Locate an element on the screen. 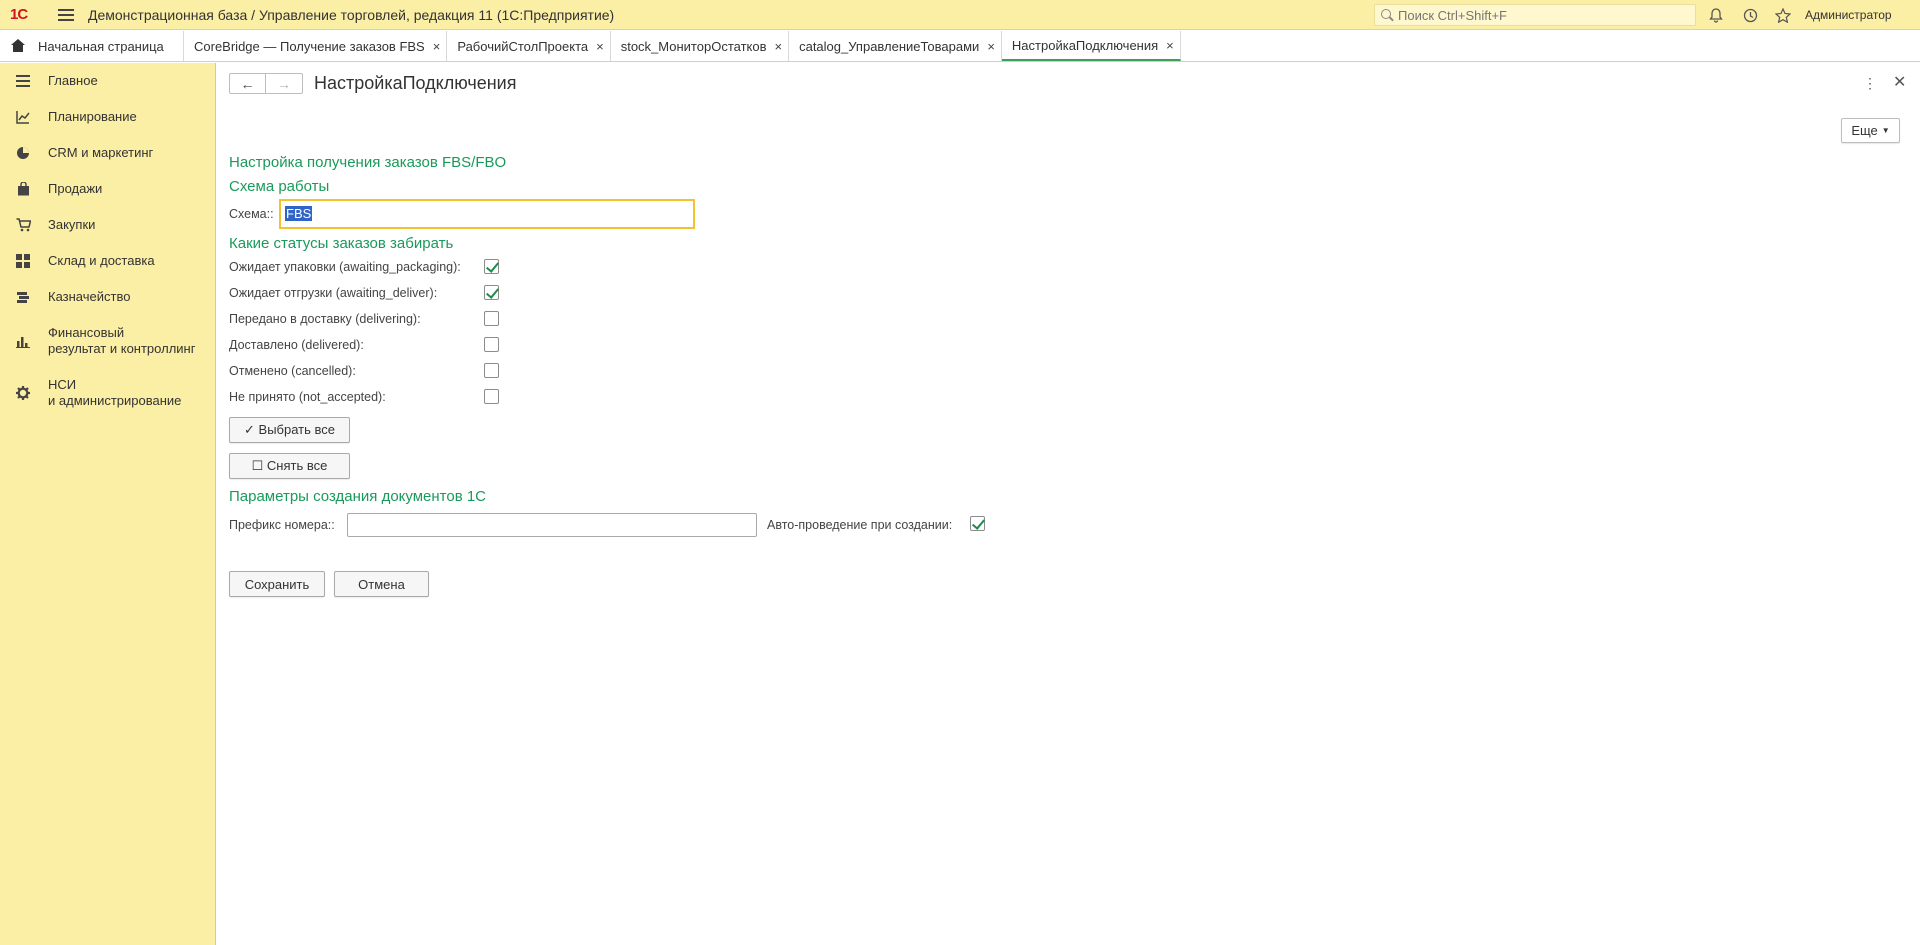 Image resolution: width=1920 pixels, height=945 pixels. select-all-button: ✓ Выбрать все is located at coordinates (289, 430).